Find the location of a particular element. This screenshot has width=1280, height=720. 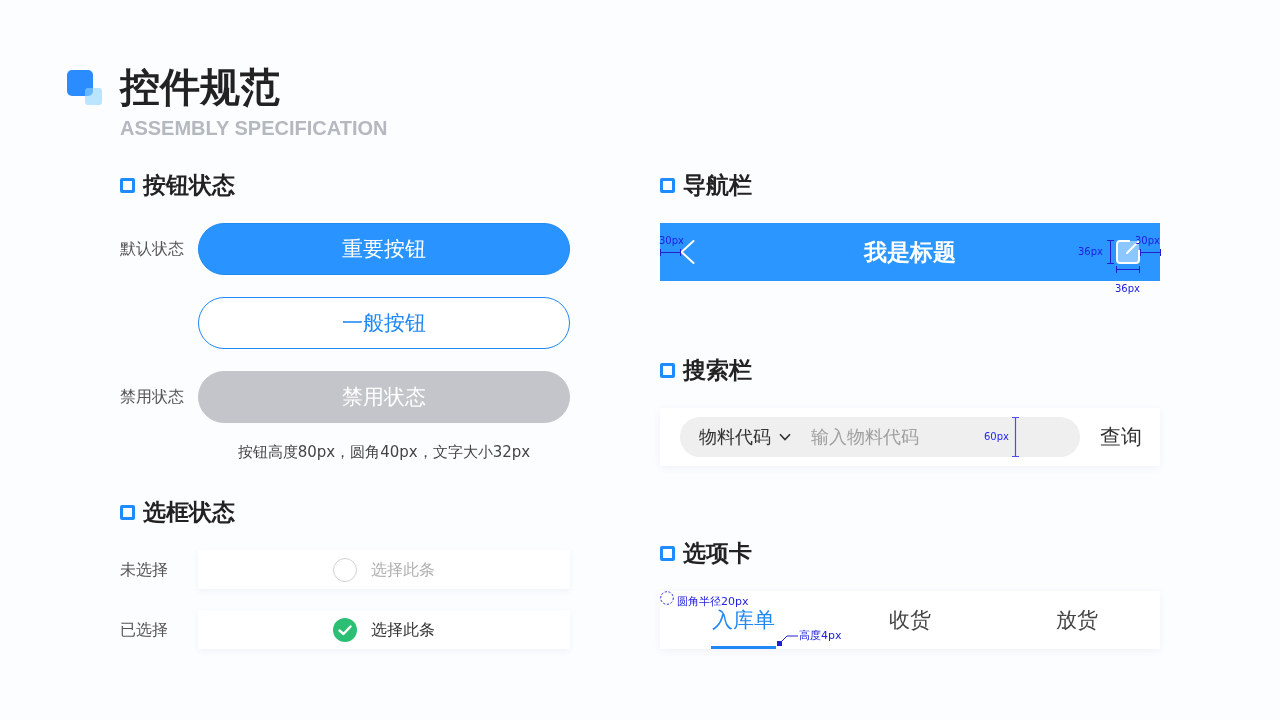

state-label: 禁用状态 is located at coordinates (152, 397).